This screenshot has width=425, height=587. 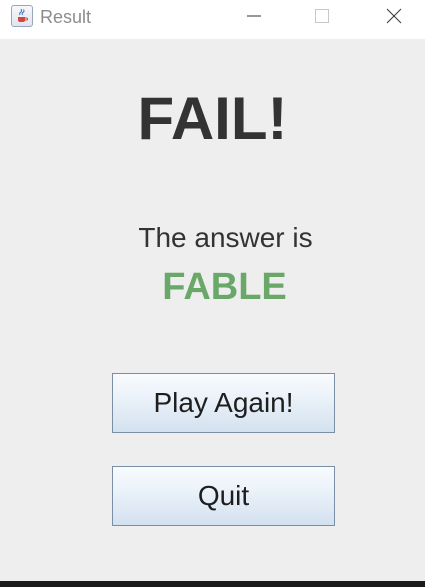 I want to click on answer-label: The answer is, so click(x=225, y=237).